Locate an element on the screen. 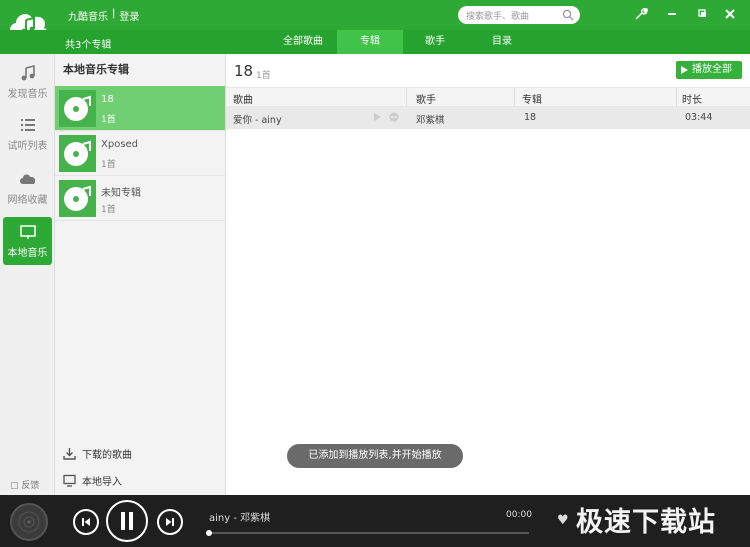  song-duration: 03:44 is located at coordinates (699, 117).